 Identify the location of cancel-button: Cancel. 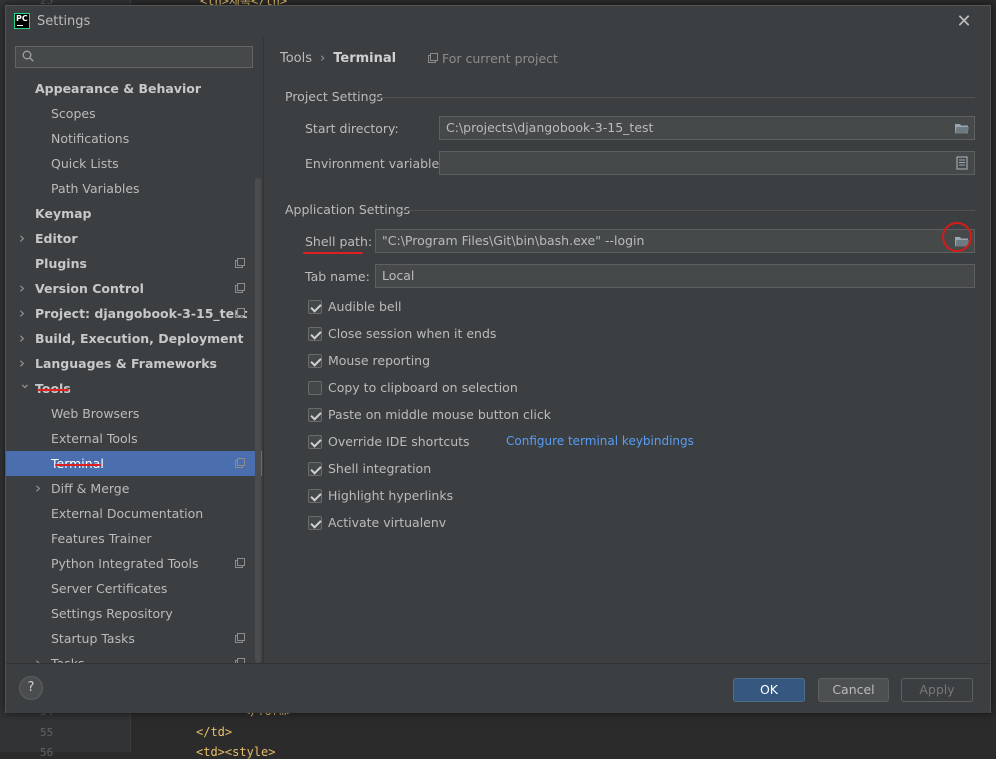
(853, 690).